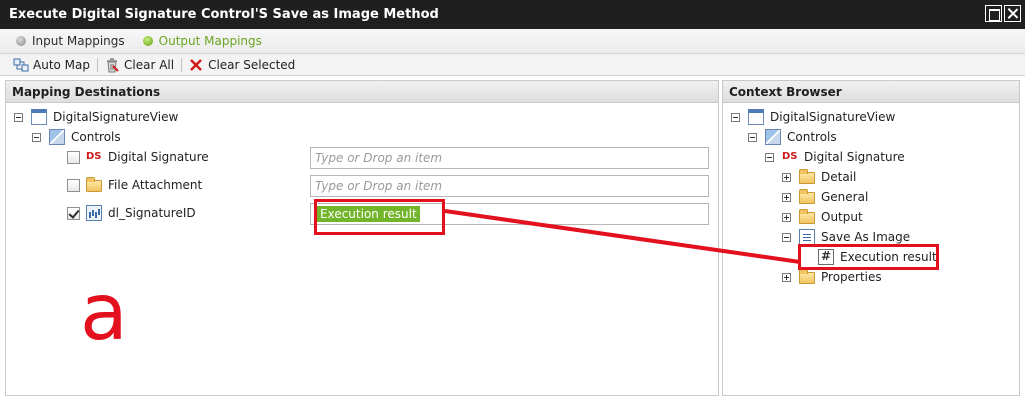 This screenshot has height=400, width=1025. I want to click on tree-node-controls: Controls, so click(76, 137).